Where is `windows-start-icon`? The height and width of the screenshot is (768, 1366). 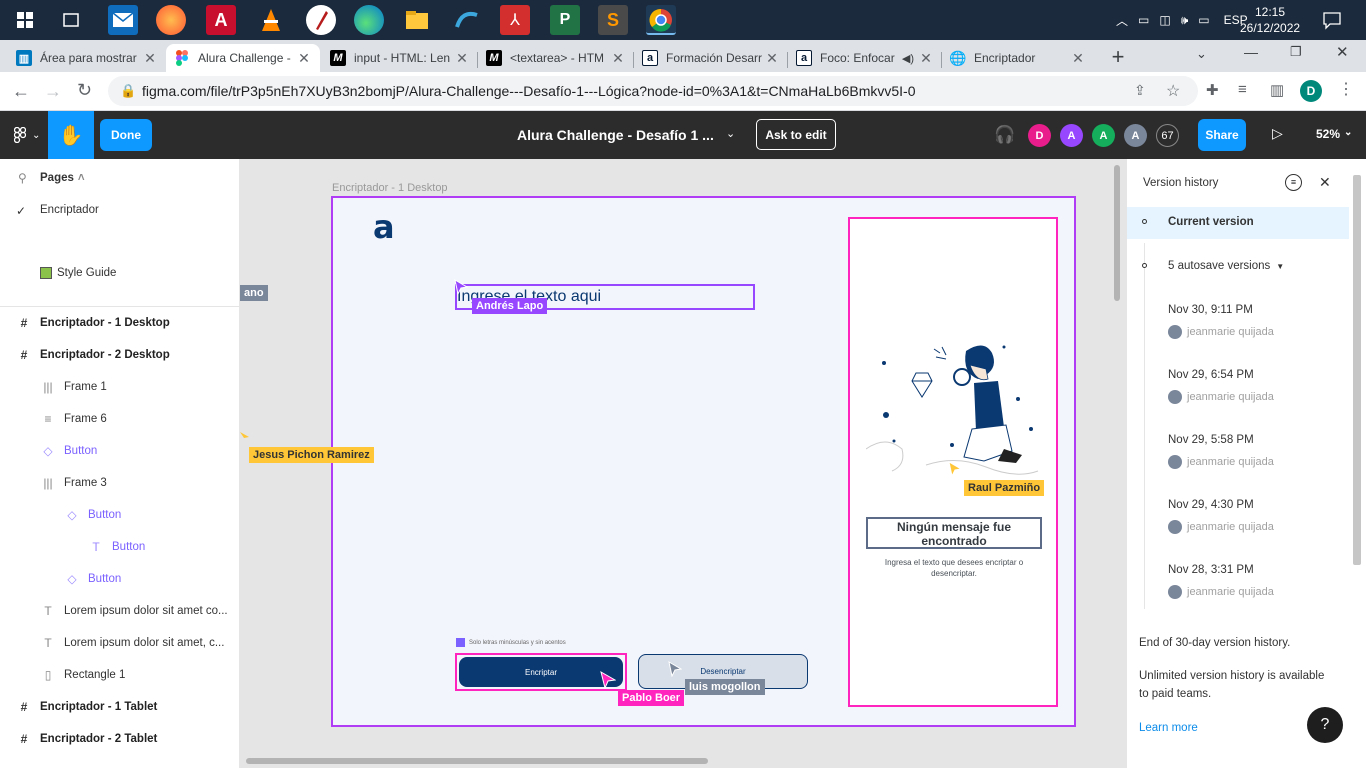
windows-start-icon is located at coordinates (25, 20).